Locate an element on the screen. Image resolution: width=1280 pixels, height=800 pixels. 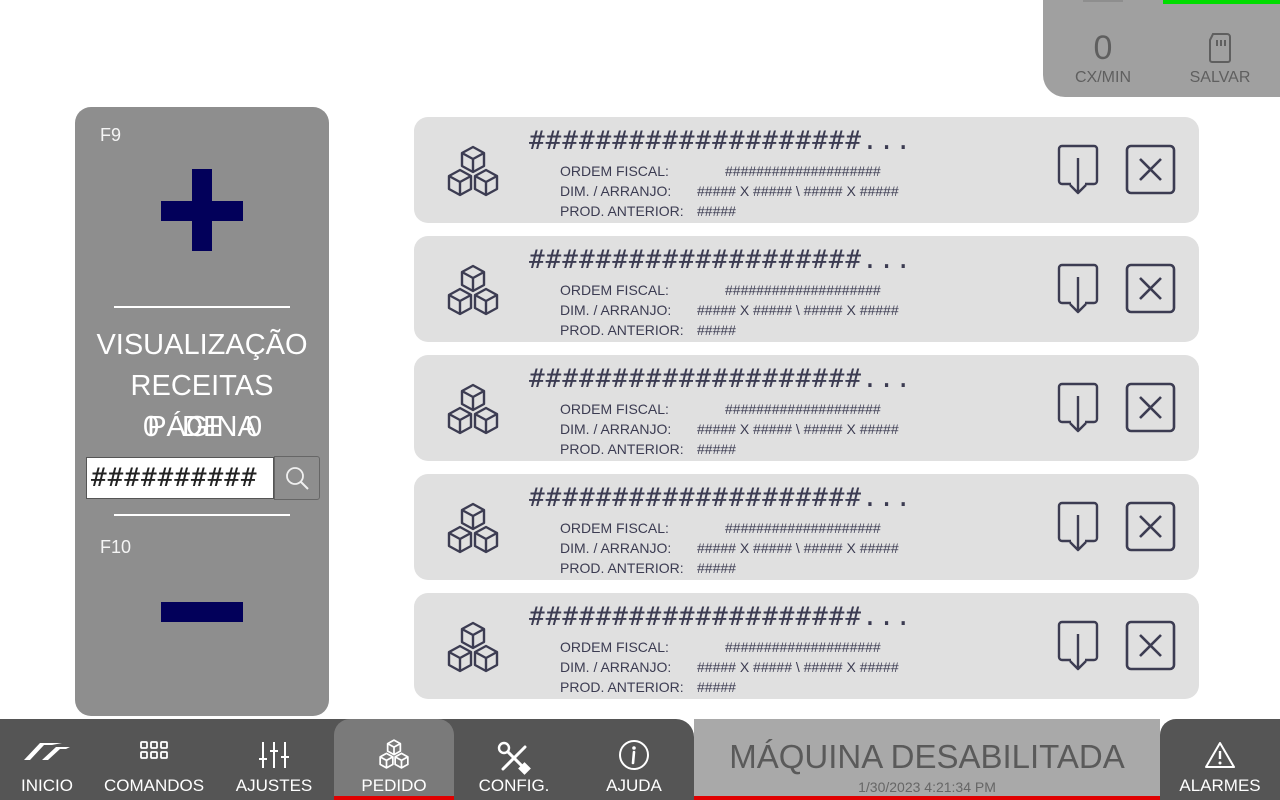
search-button is located at coordinates (297, 478).